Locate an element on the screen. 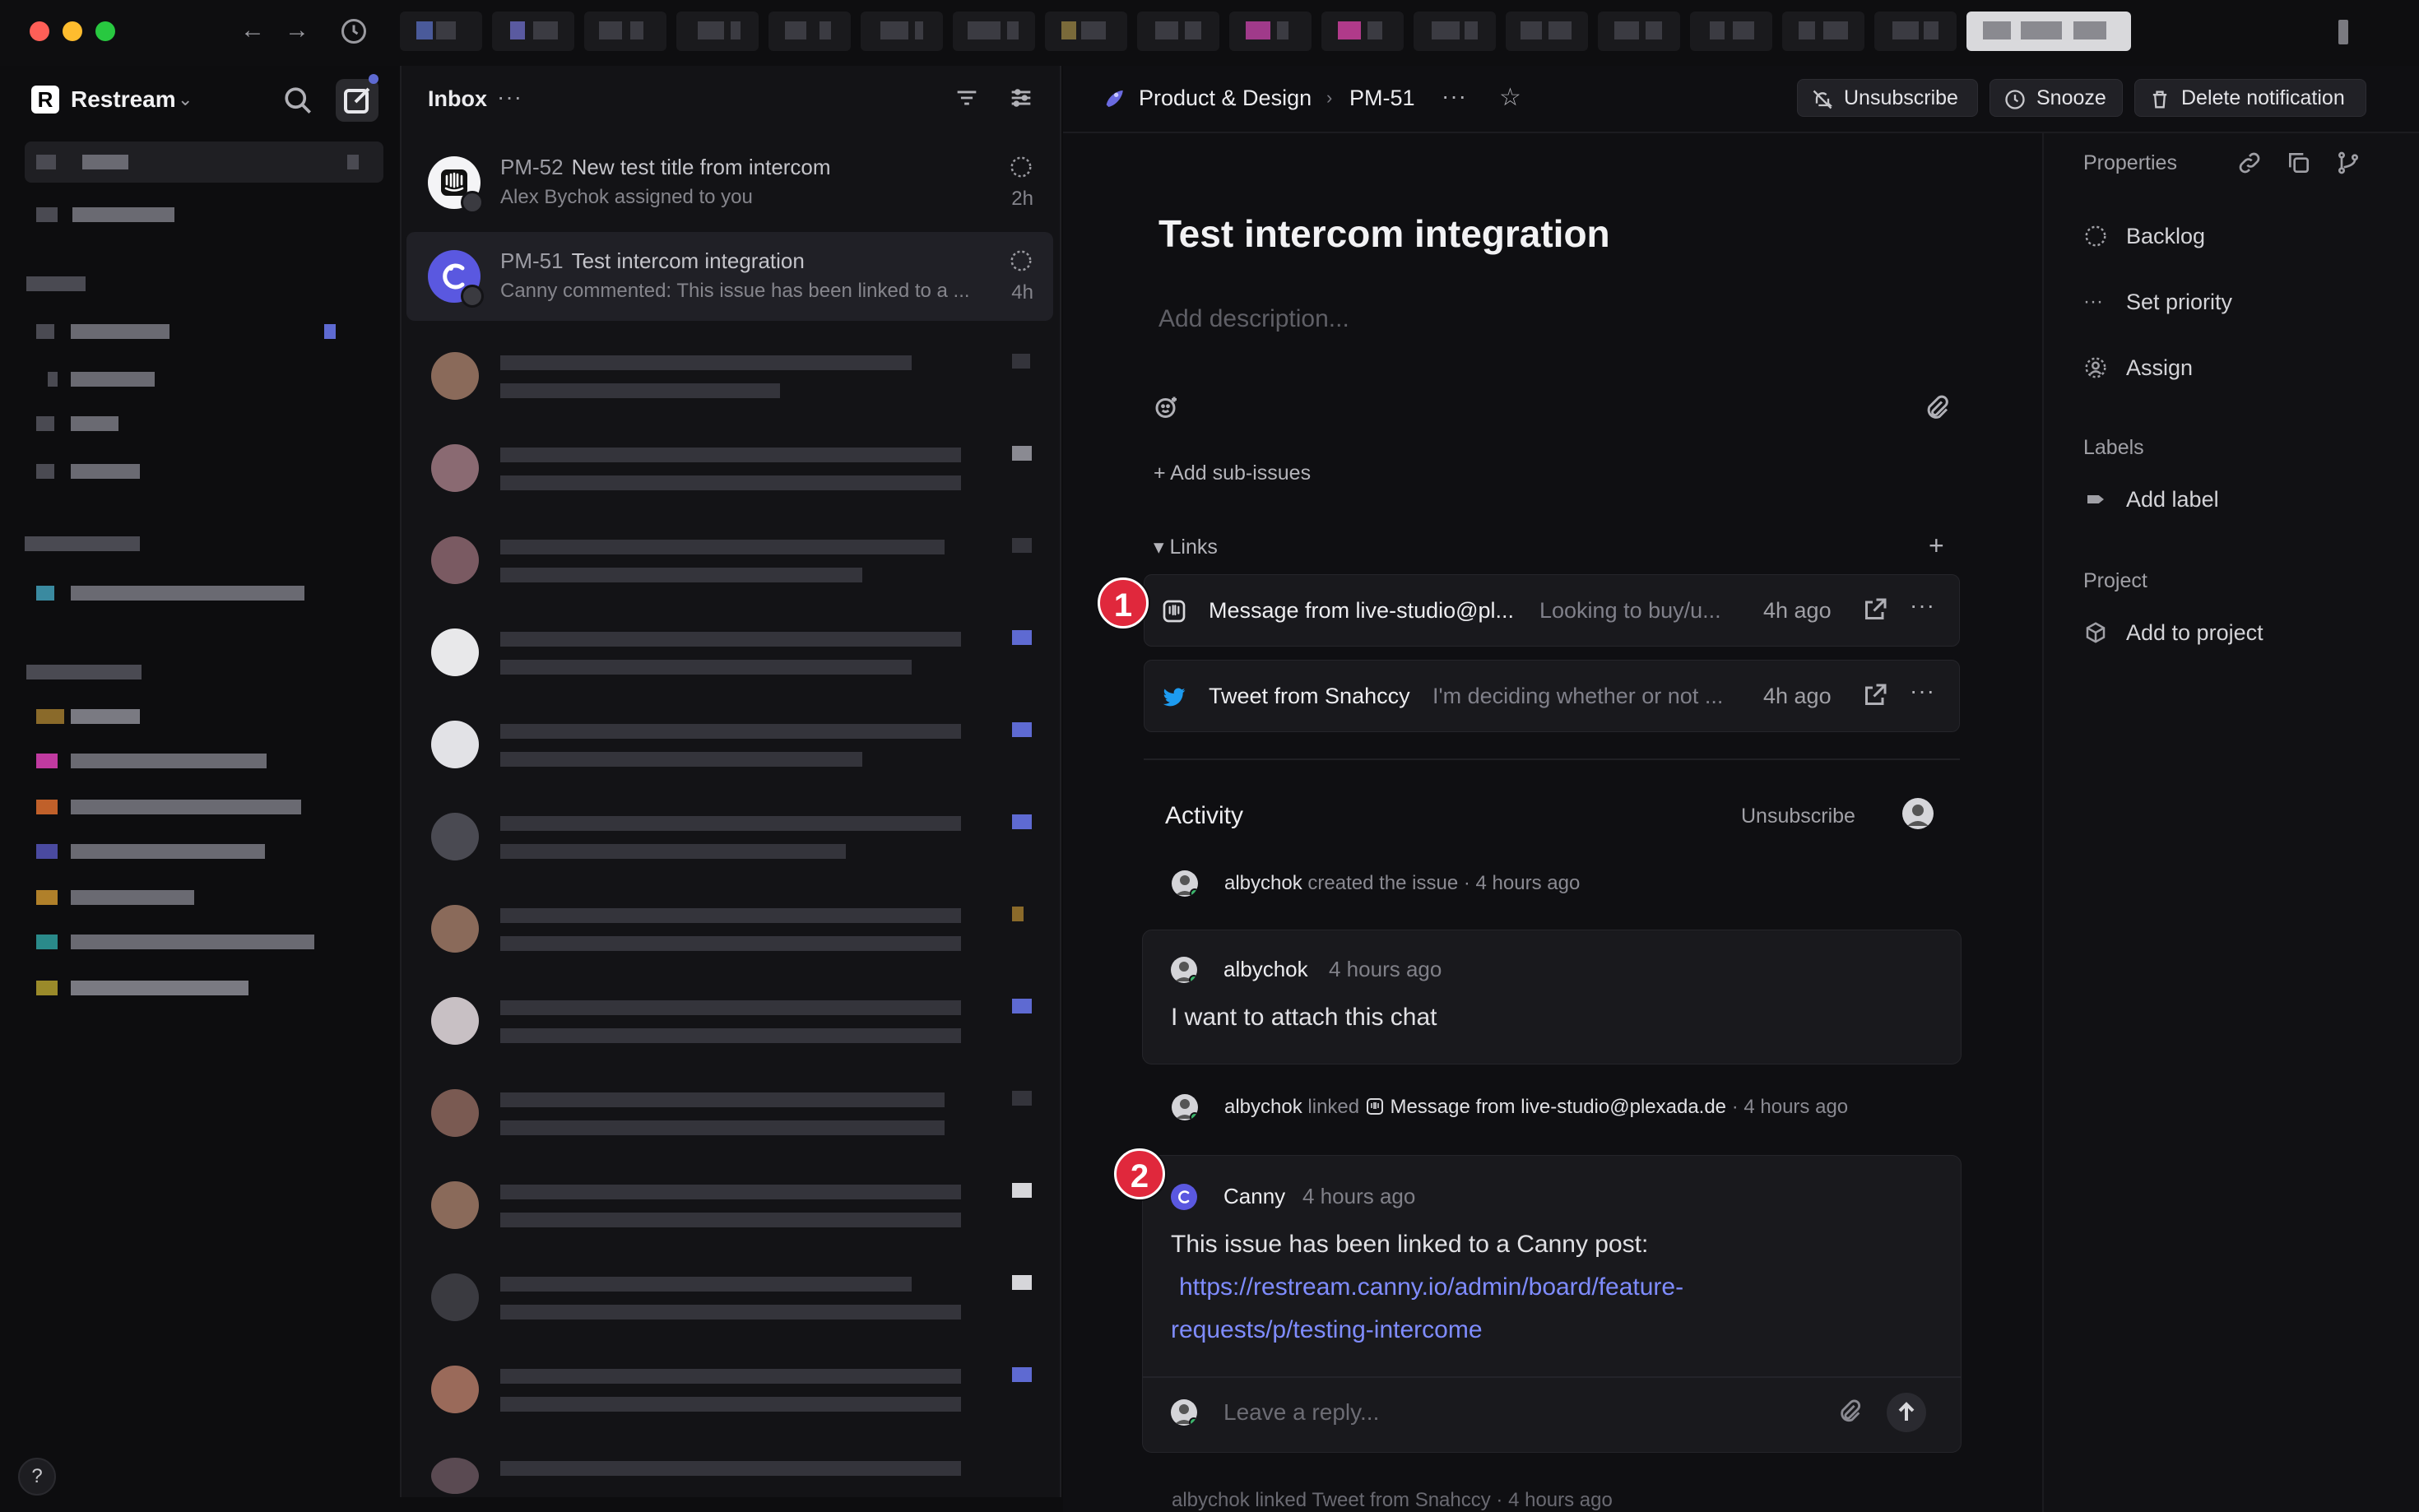 The width and height of the screenshot is (2419, 1512). minimize-window-button is located at coordinates (72, 31).